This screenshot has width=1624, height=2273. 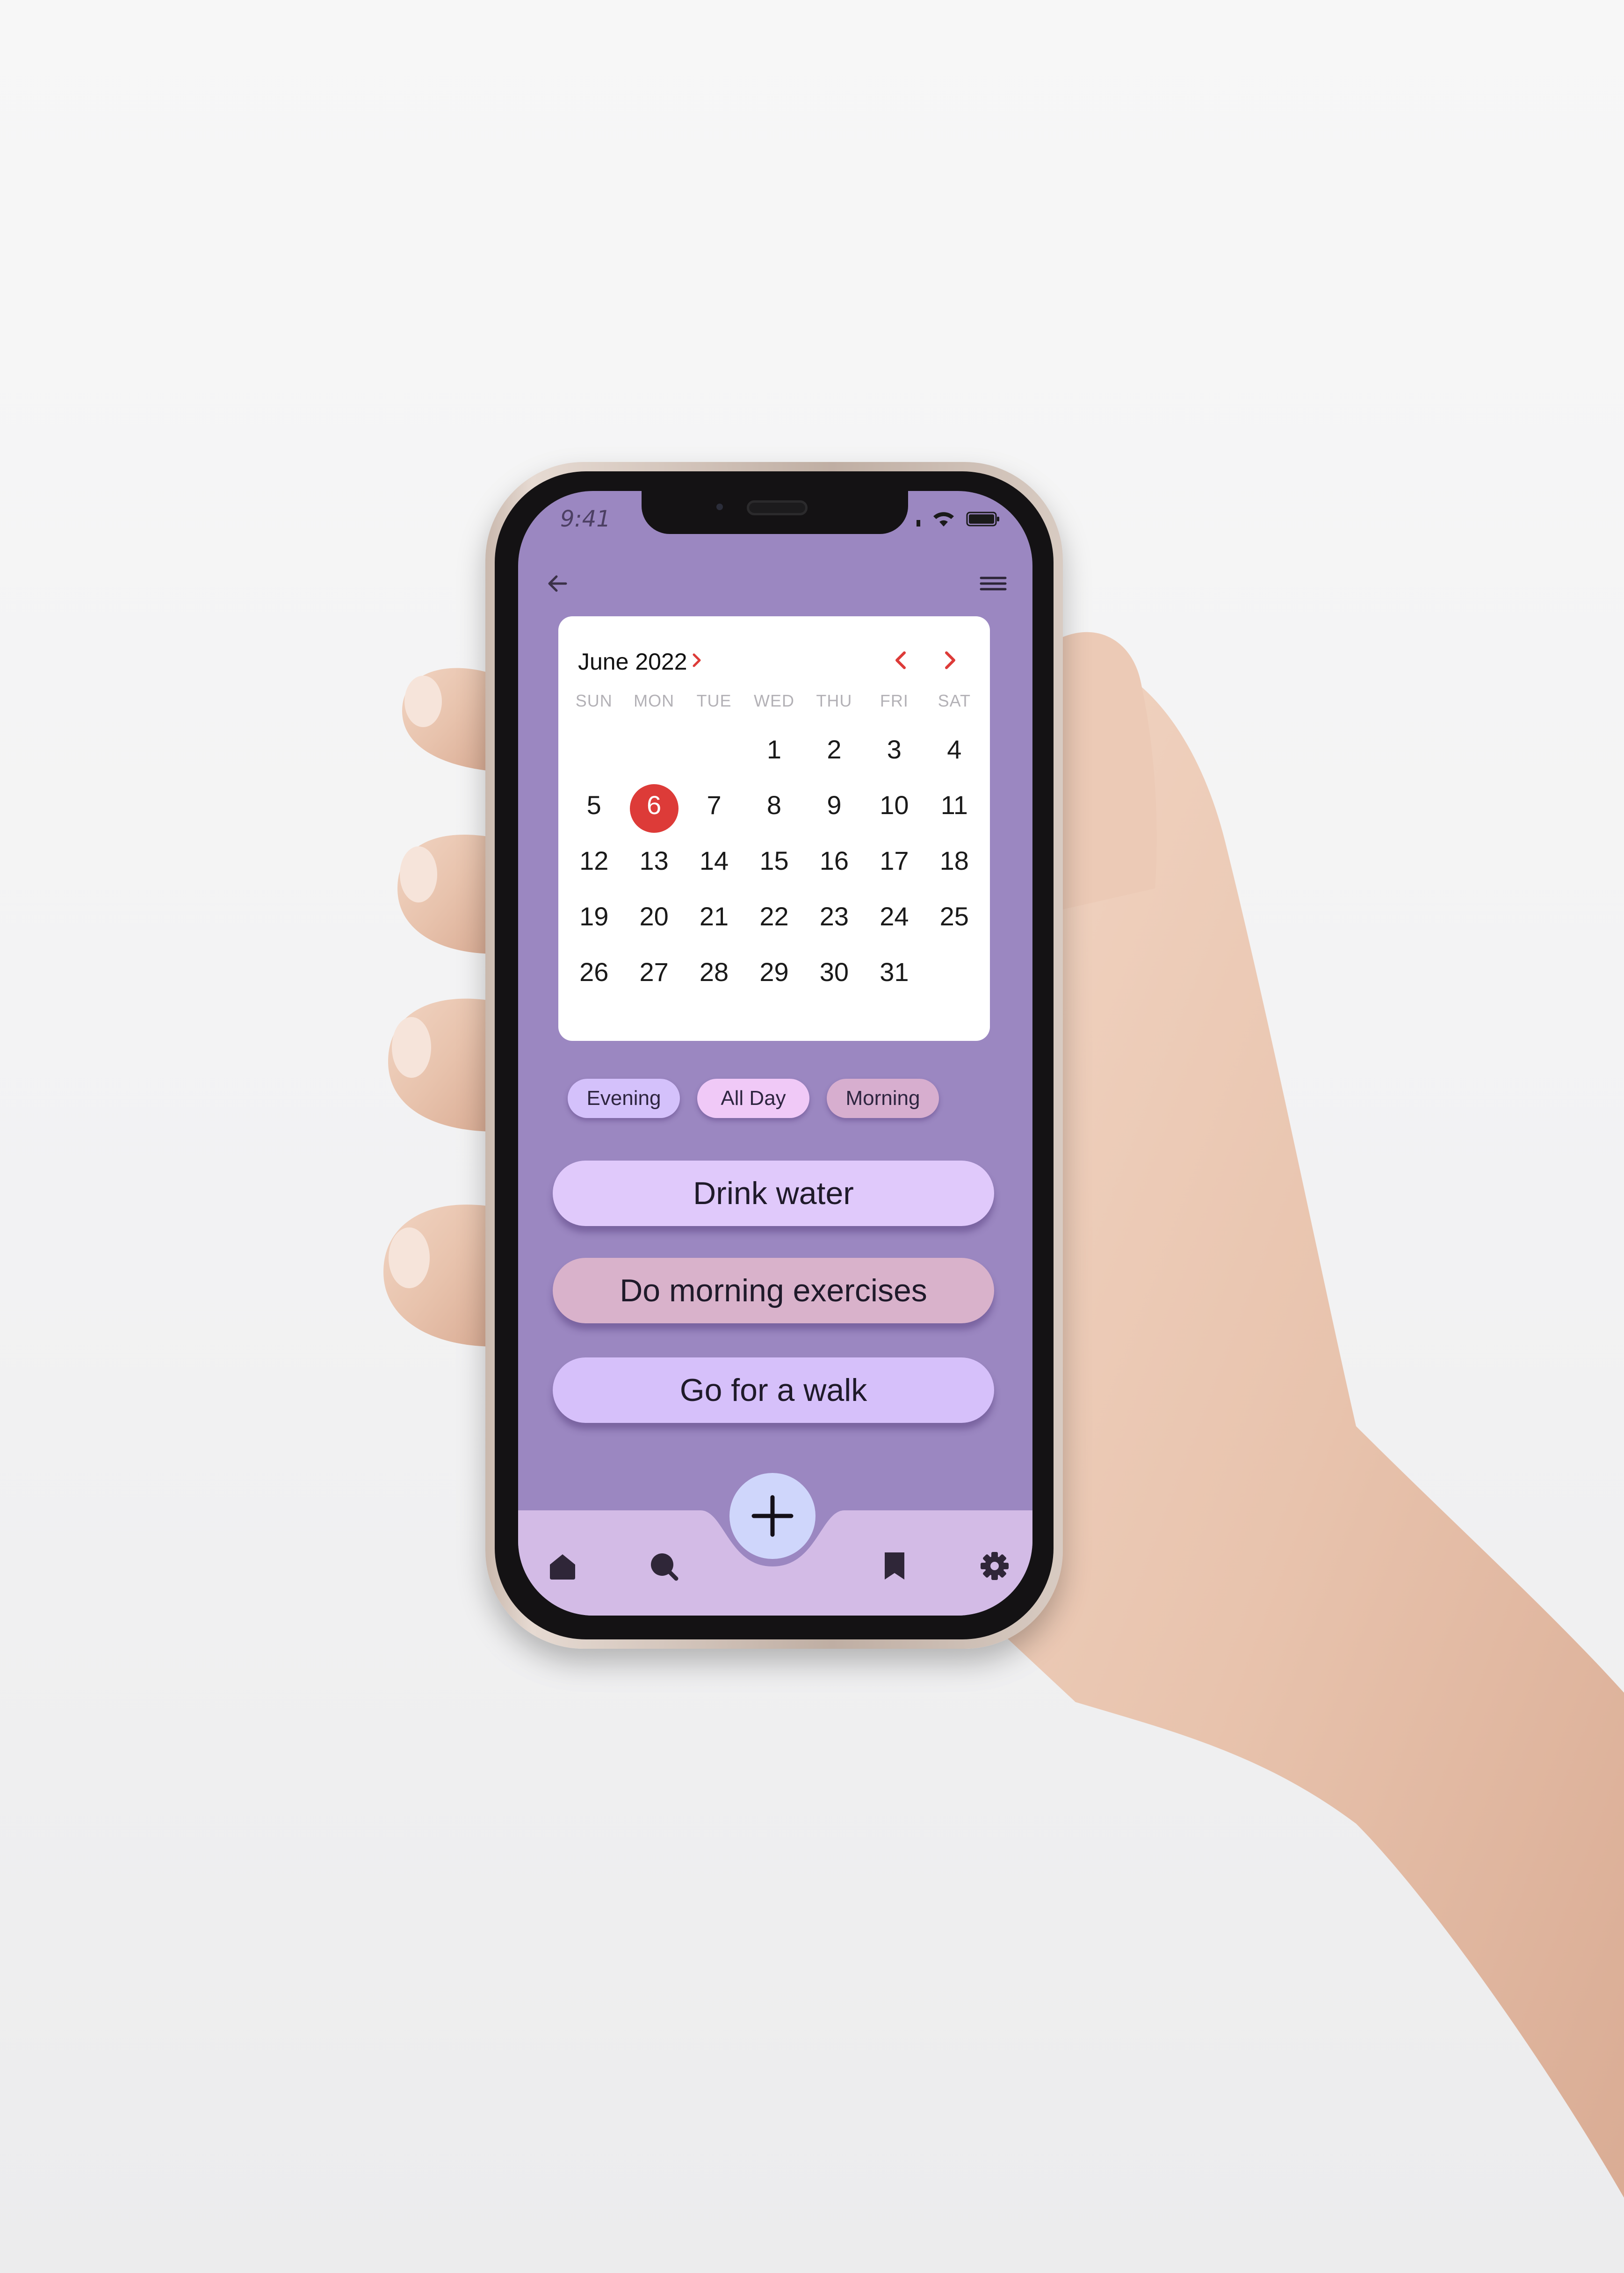 I want to click on chevron-right-icon, so click(x=697, y=661).